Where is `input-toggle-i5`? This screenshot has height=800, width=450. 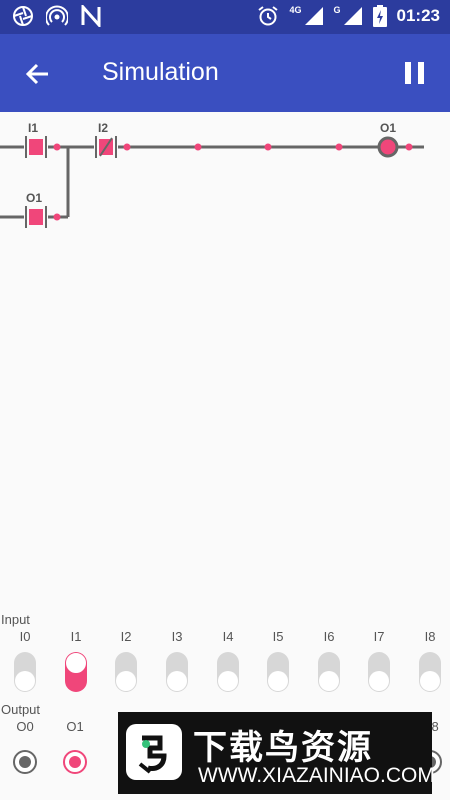
input-toggle-i5 is located at coordinates (278, 672).